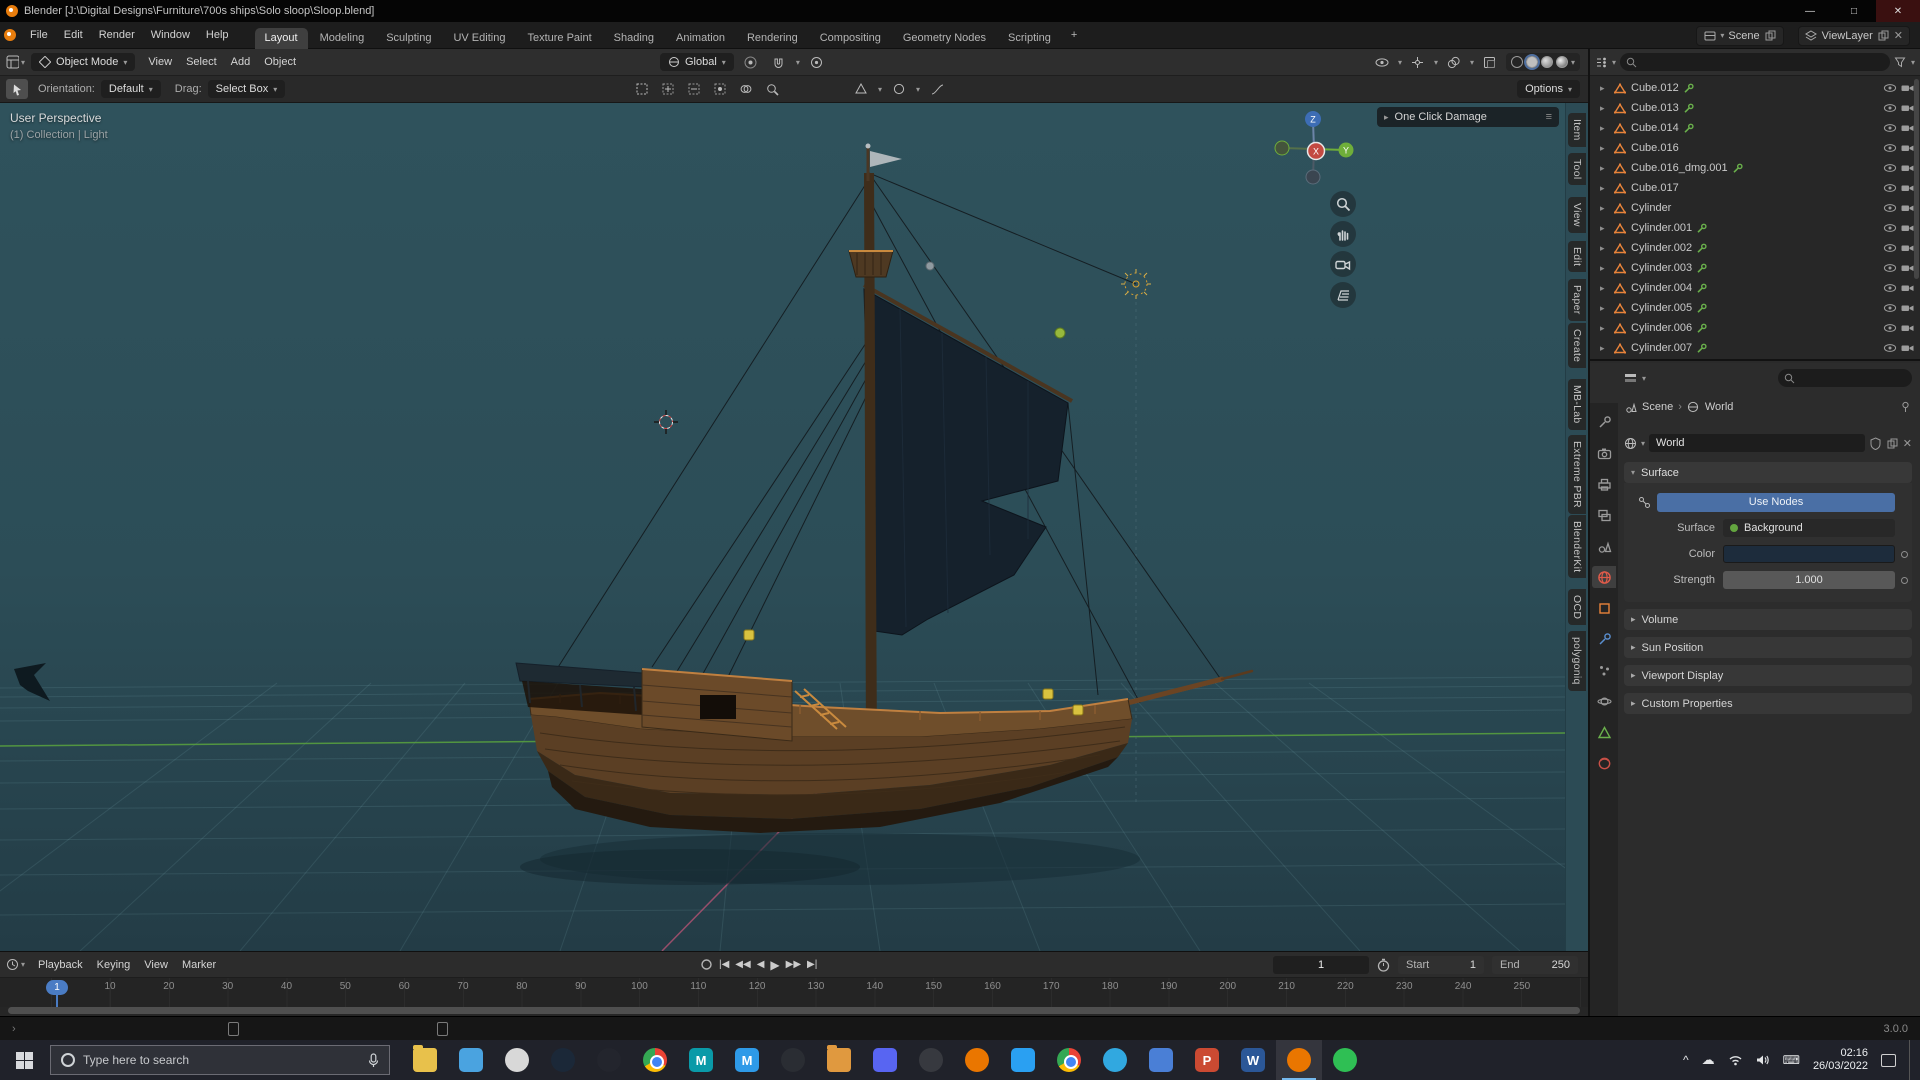 The image size is (1920, 1080). What do you see at coordinates (1719, 407) in the screenshot?
I see `breadcrumb-world: World` at bounding box center [1719, 407].